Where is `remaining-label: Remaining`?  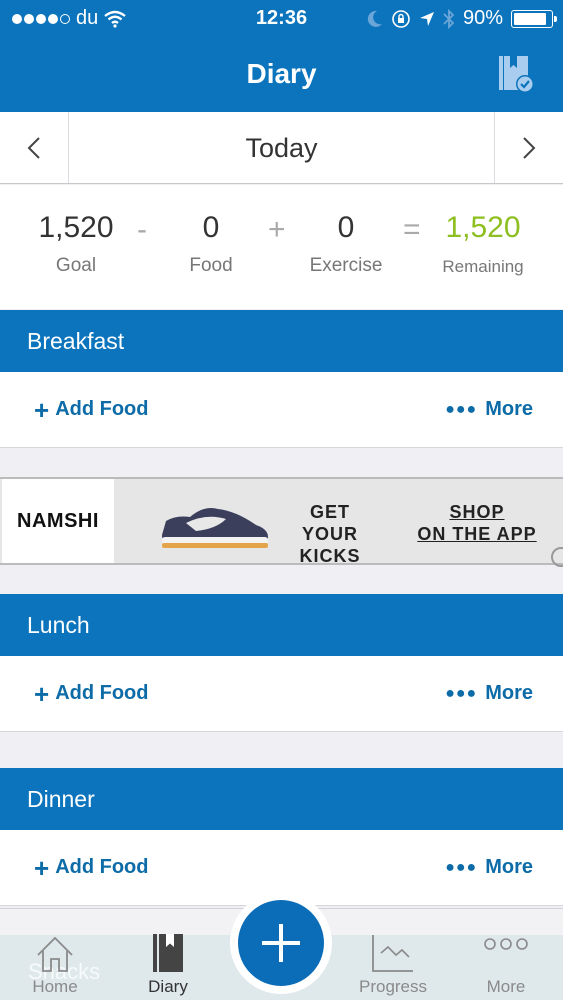
remaining-label: Remaining is located at coordinates (483, 266).